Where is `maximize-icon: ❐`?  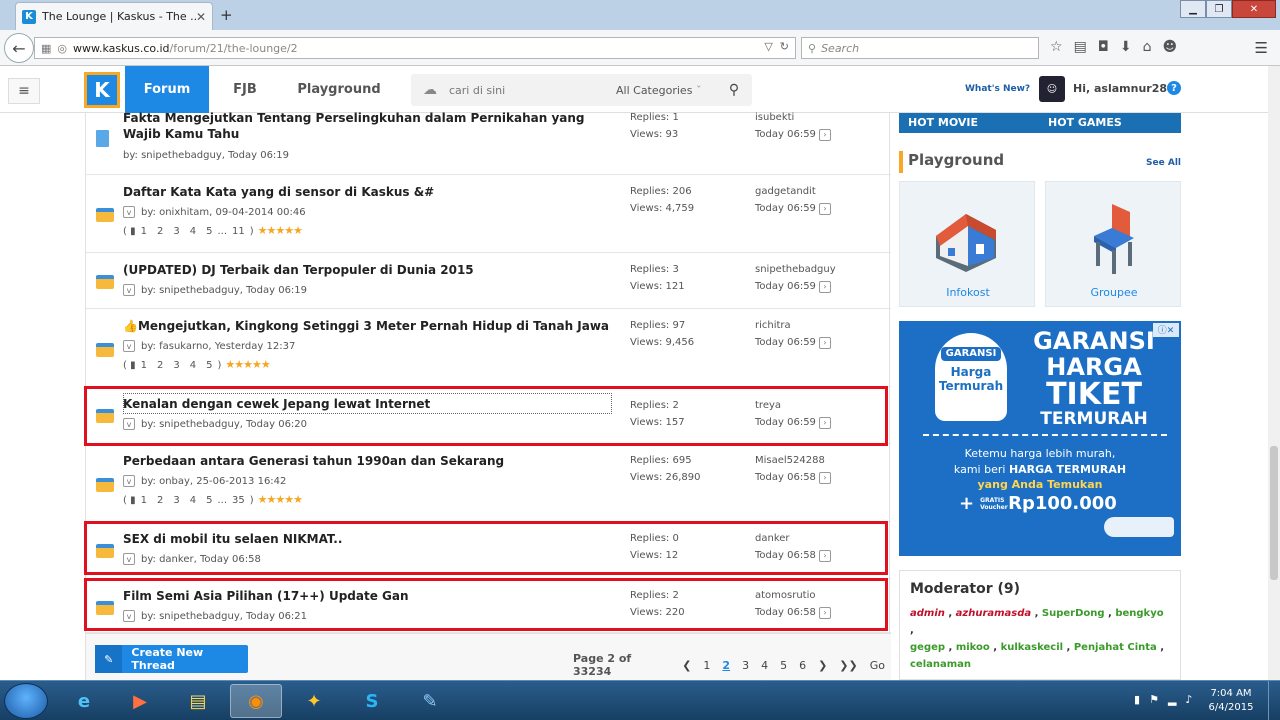 maximize-icon: ❐ is located at coordinates (1219, 9).